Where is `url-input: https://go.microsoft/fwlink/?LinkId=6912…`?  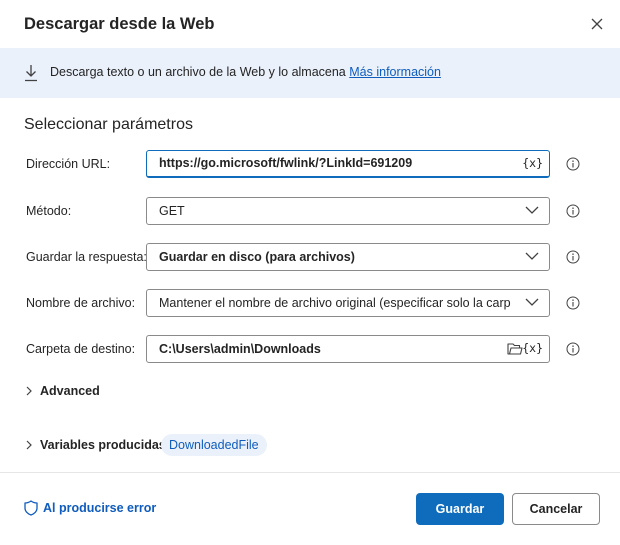 url-input: https://go.microsoft/fwlink/?LinkId=6912… is located at coordinates (348, 164).